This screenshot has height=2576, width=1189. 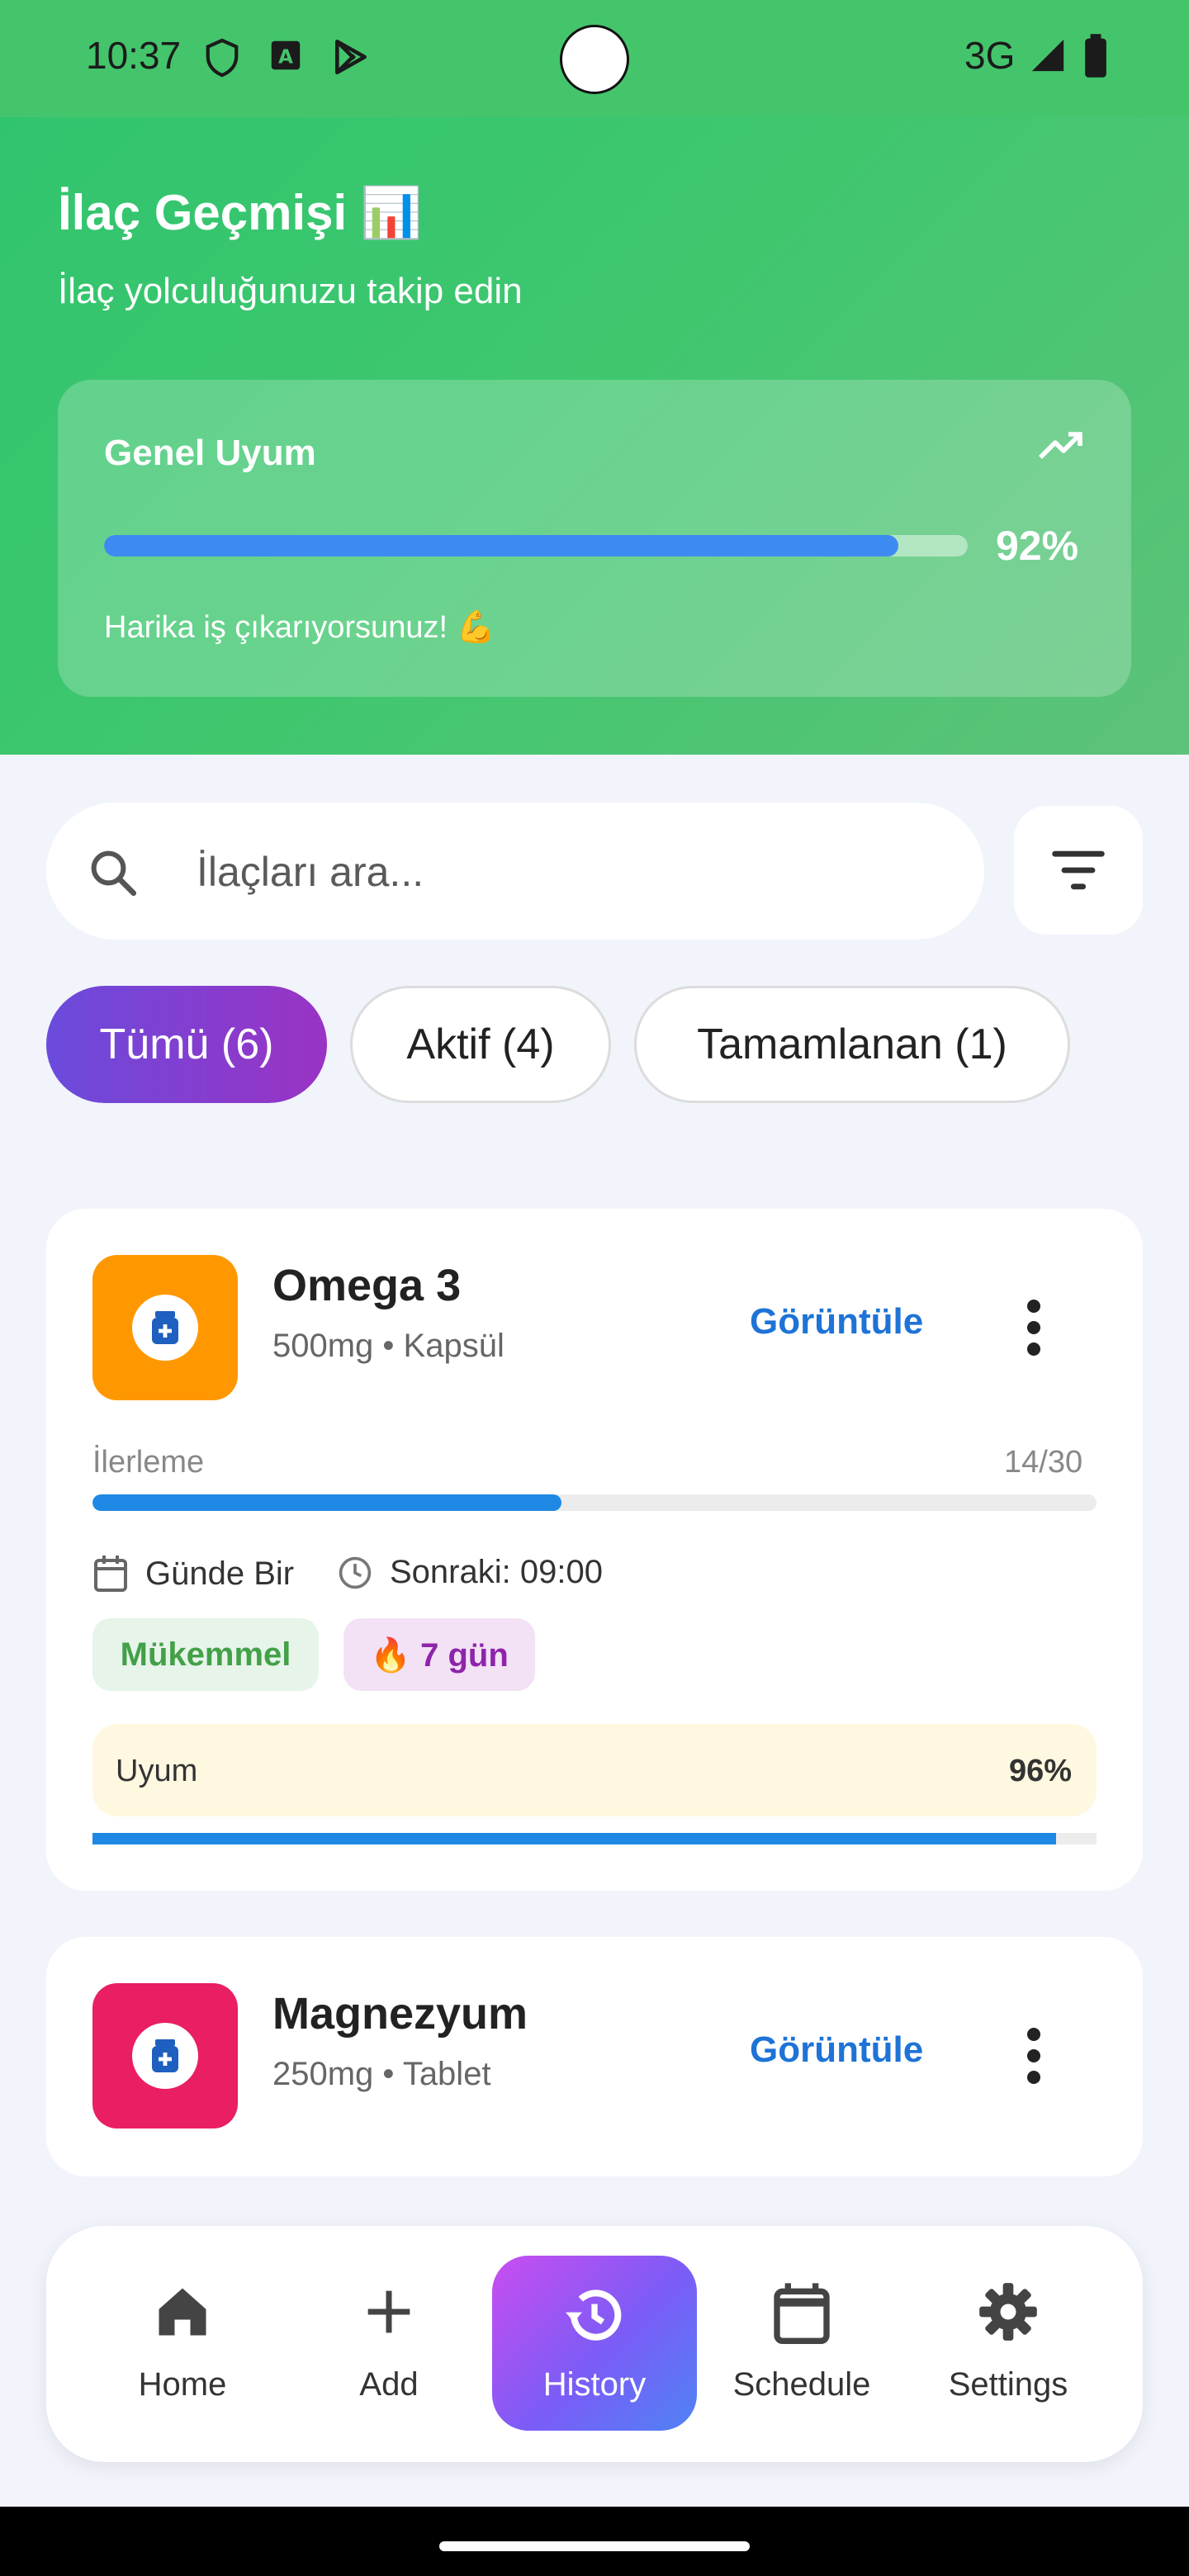 What do you see at coordinates (389, 2344) in the screenshot?
I see `nav-add: Add` at bounding box center [389, 2344].